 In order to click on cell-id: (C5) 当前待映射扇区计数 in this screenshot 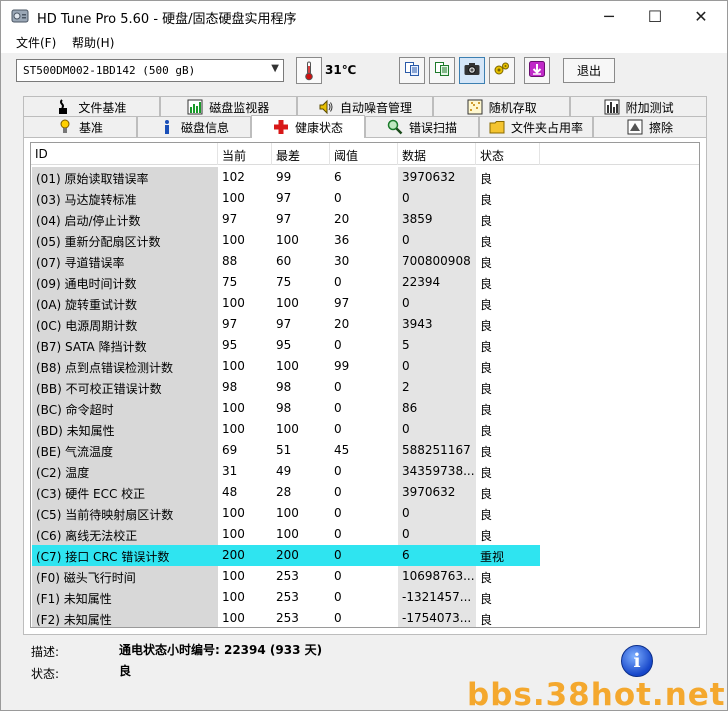, I will do `click(125, 513)`.